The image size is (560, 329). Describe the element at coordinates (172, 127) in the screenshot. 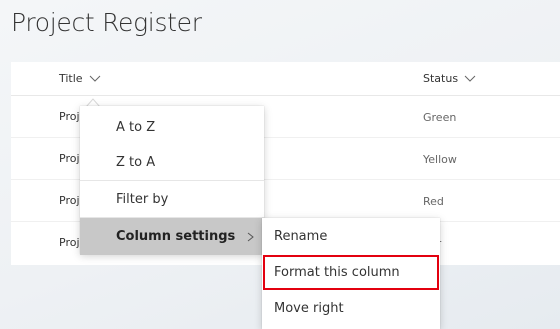

I see `menu-item-sort-a-z: A to Z` at that location.